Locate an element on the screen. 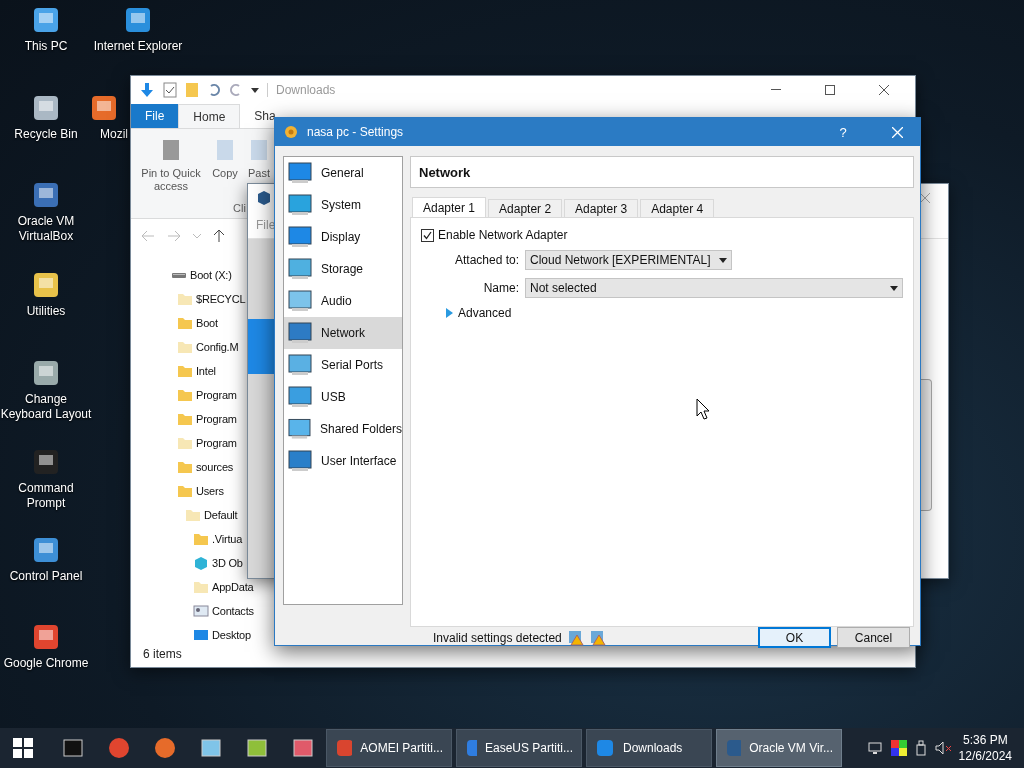 The image size is (1024, 768). desktop-icon-label: Google Chrome is located at coordinates (46, 663).